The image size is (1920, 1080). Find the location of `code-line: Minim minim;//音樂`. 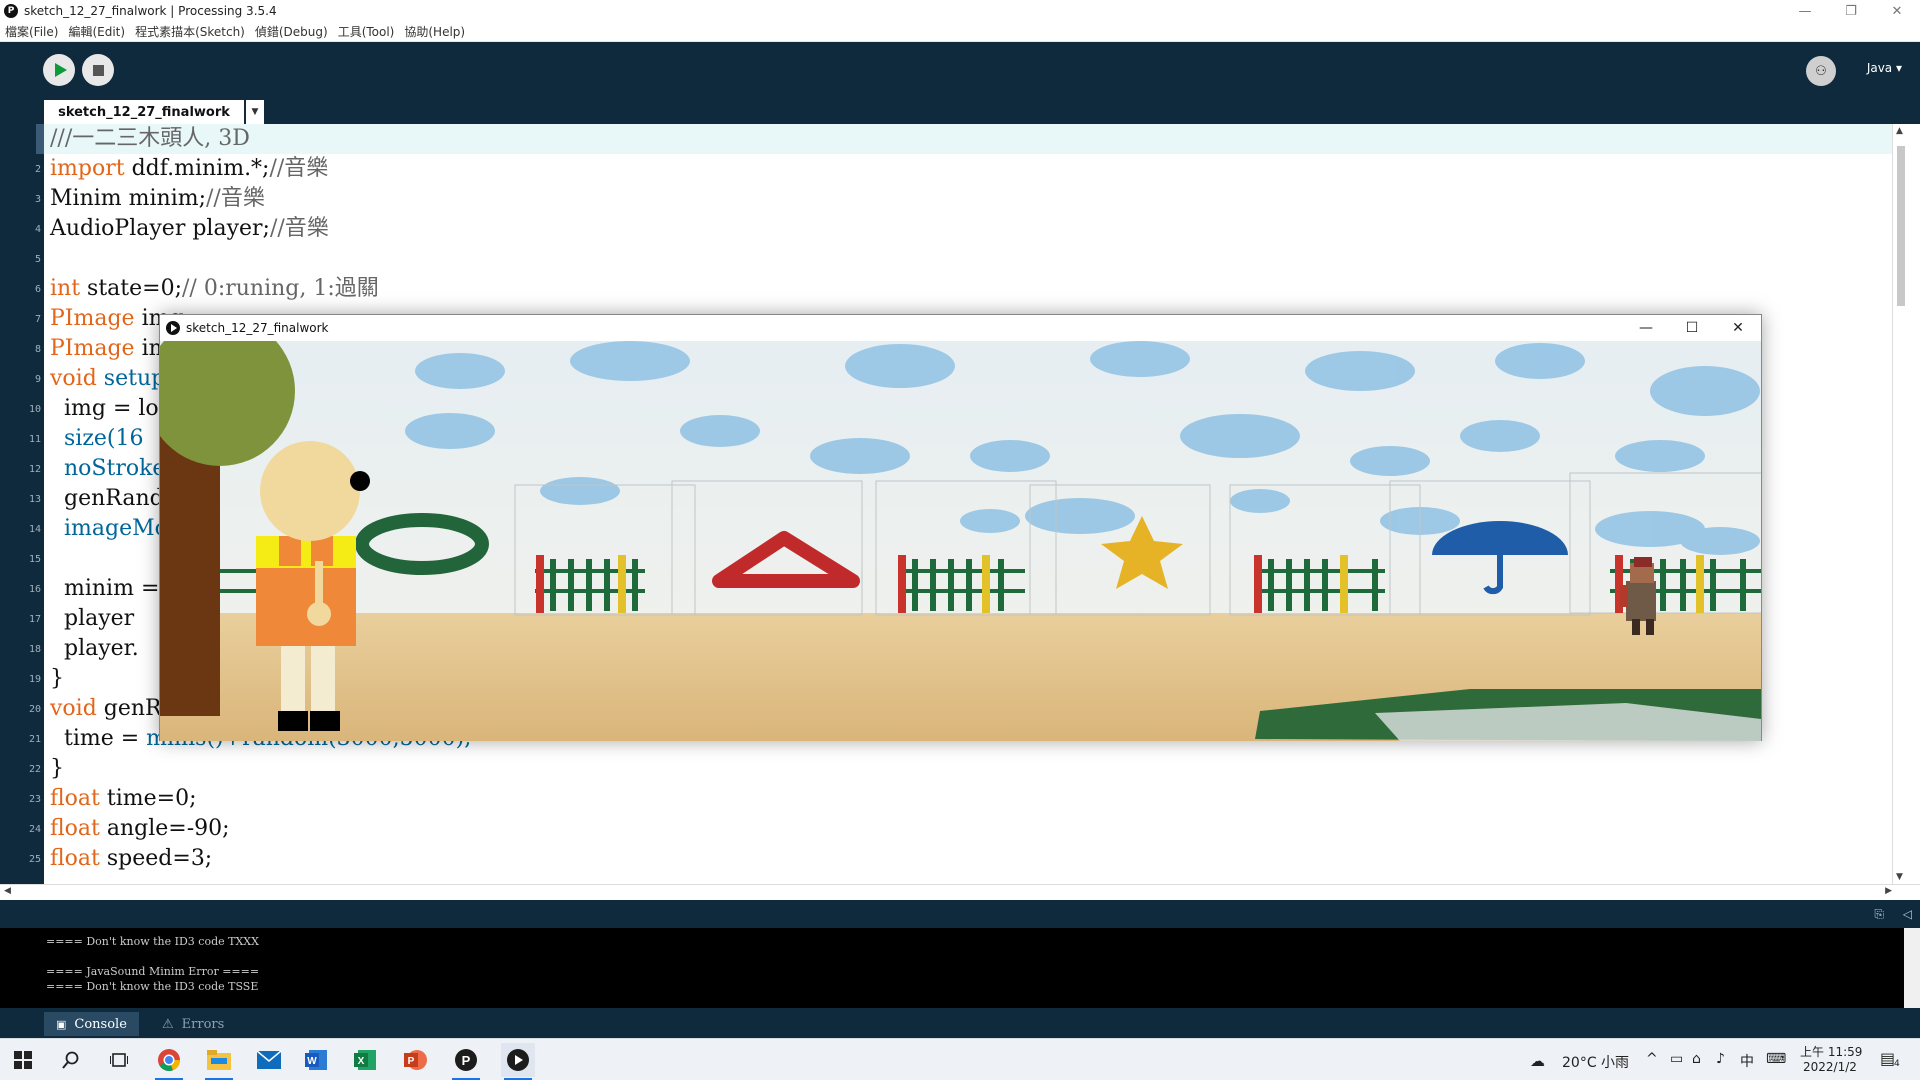

code-line: Minim minim;//音樂 is located at coordinates (157, 199).